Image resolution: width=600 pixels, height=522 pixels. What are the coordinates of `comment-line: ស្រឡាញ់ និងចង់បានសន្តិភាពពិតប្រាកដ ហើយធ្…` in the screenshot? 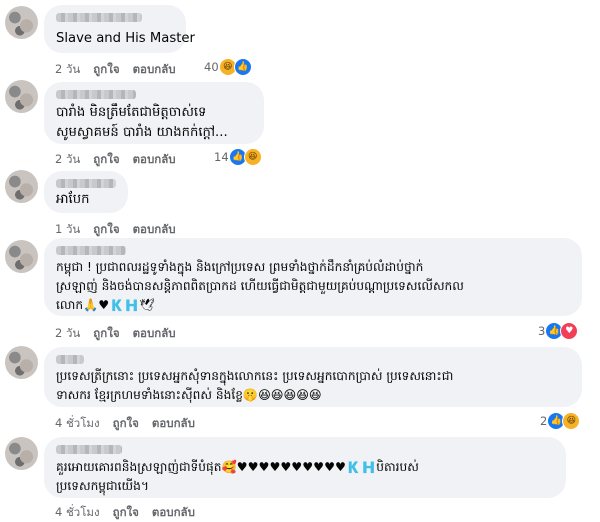 It's located at (260, 286).